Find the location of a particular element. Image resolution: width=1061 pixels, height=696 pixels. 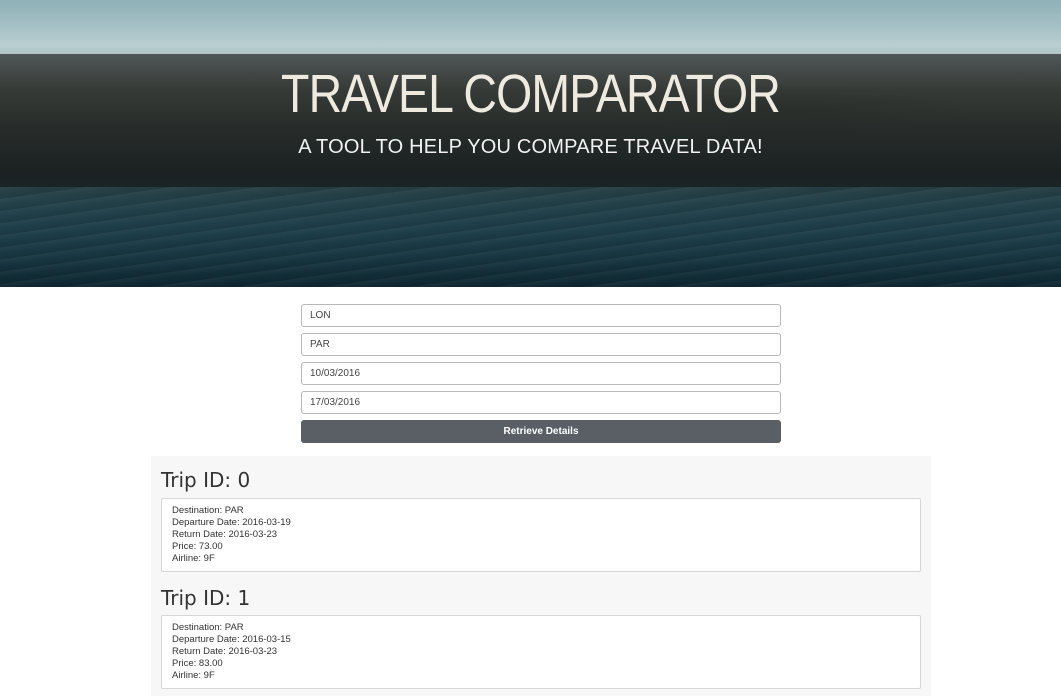

search-form: Retrieve Details is located at coordinates (541, 373).